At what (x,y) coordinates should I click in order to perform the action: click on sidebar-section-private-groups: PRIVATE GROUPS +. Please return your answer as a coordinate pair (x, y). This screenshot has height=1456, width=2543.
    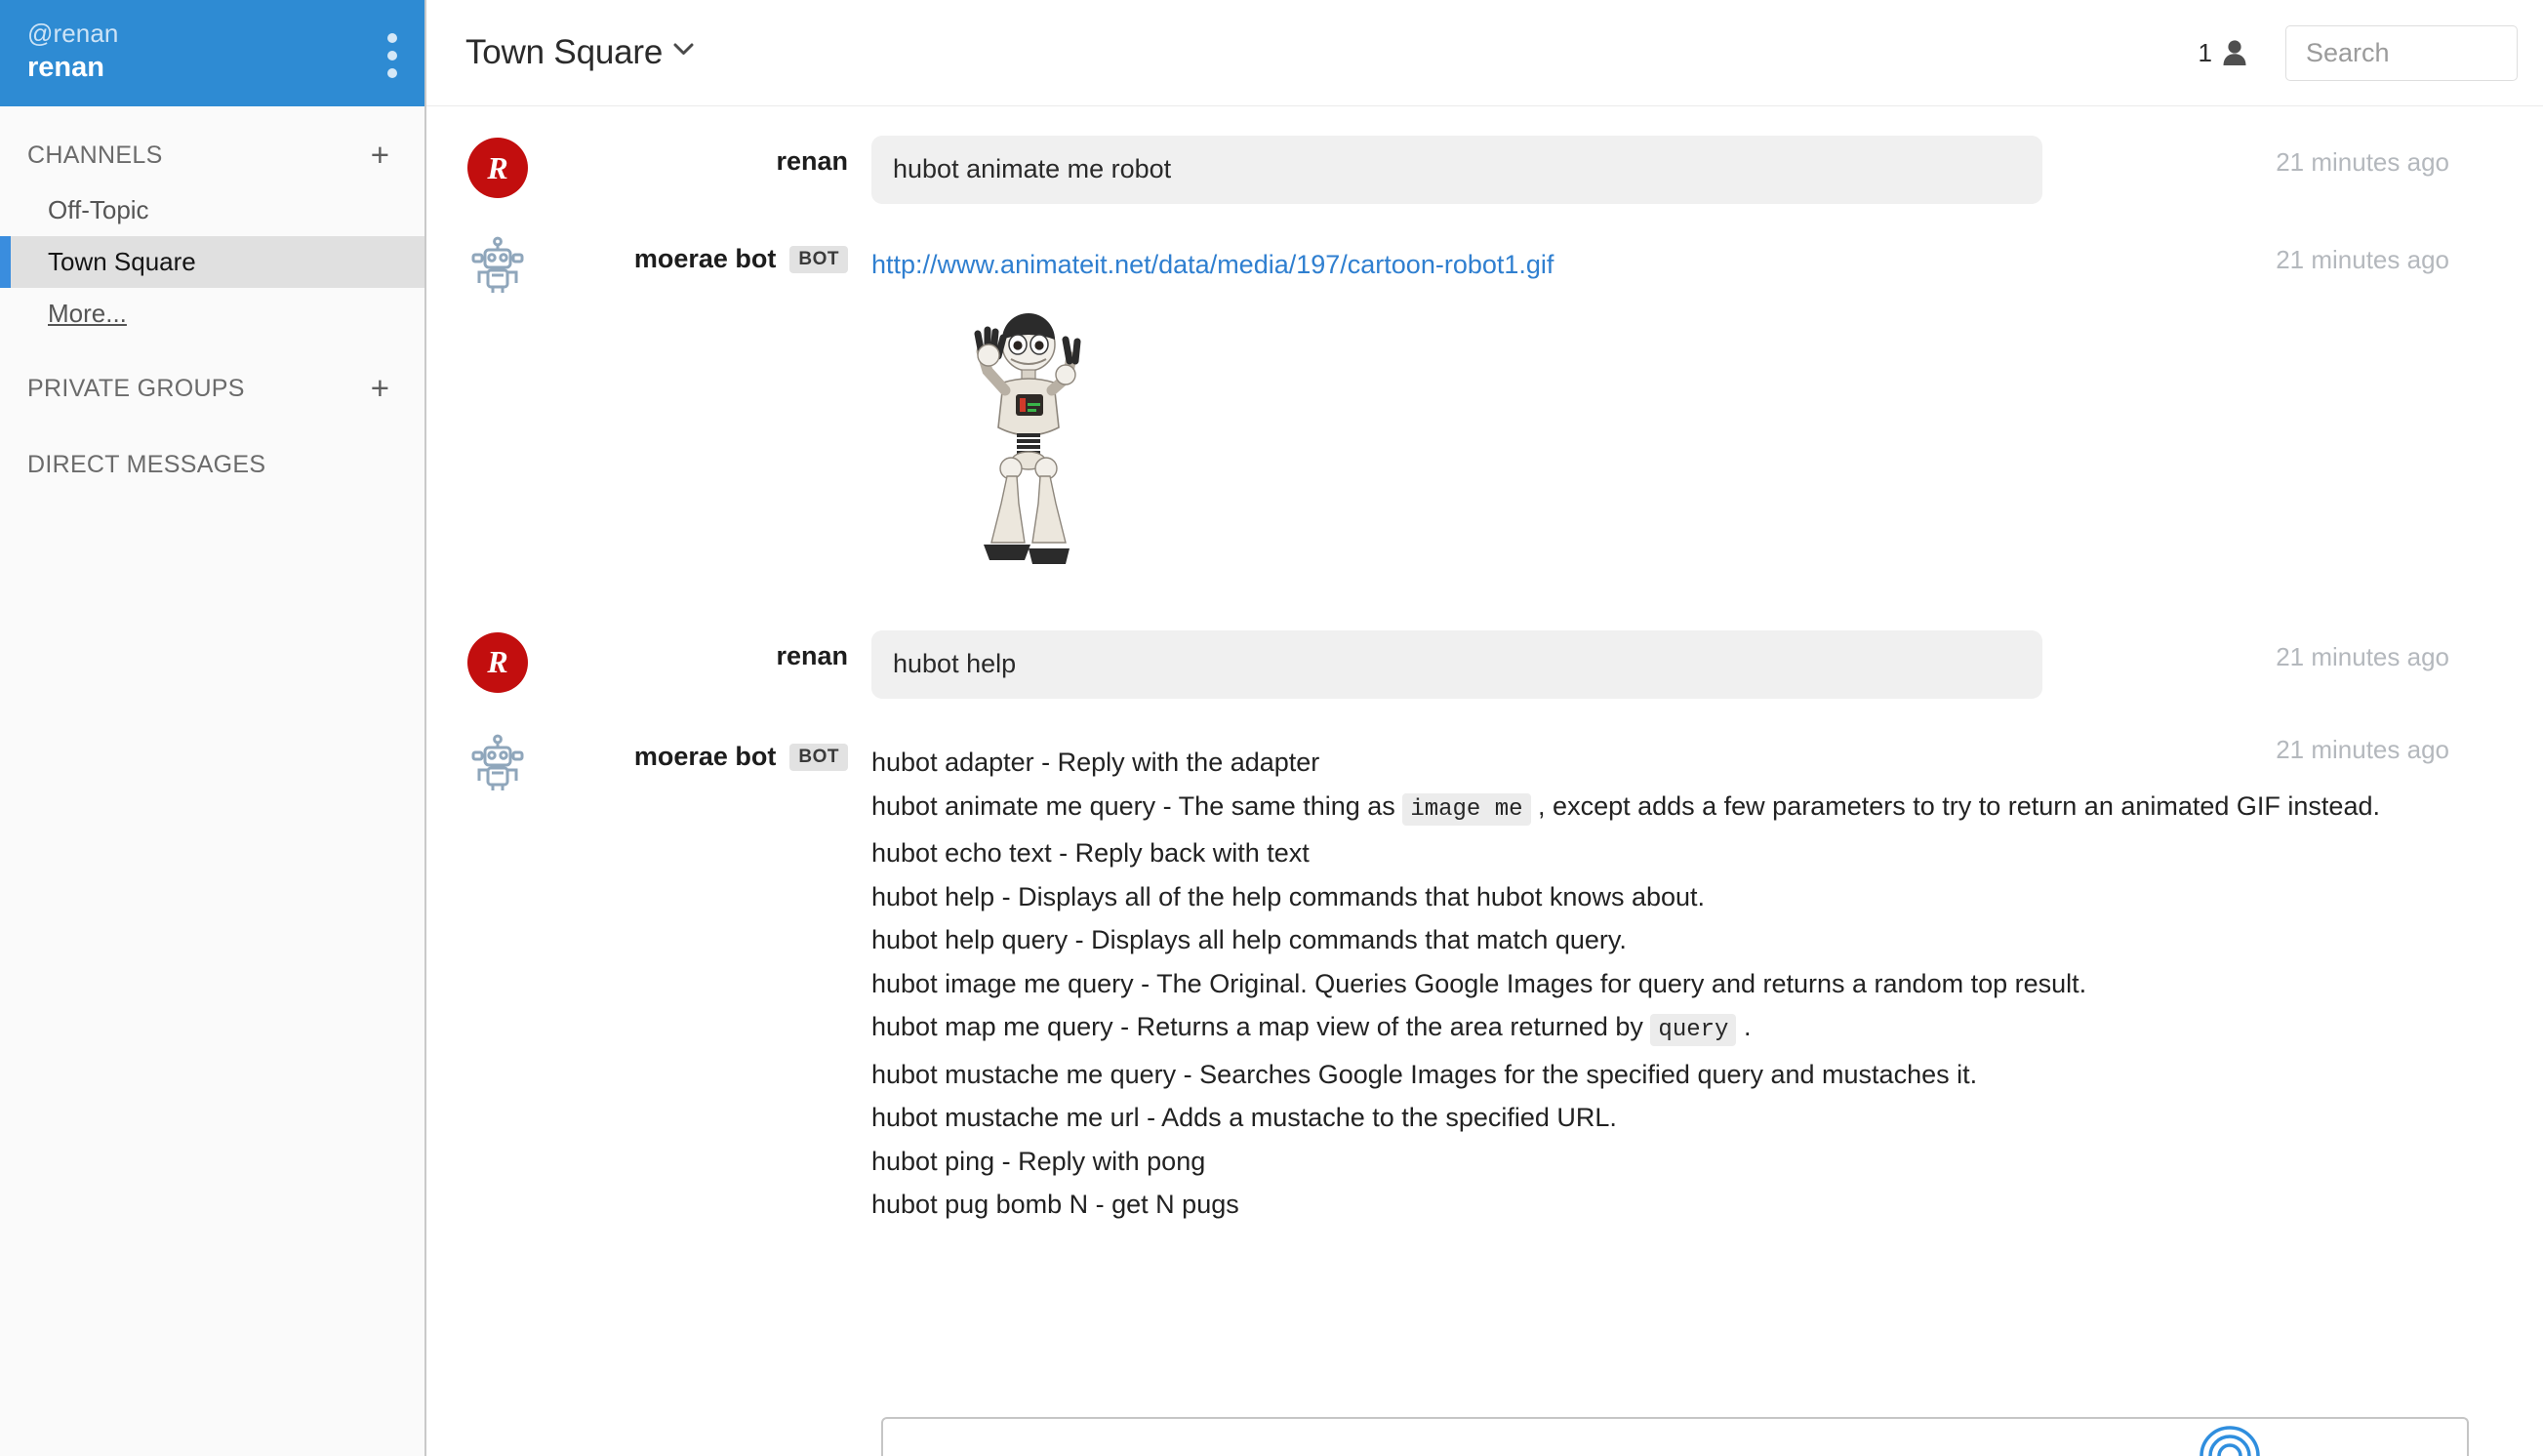
    Looking at the image, I should click on (212, 388).